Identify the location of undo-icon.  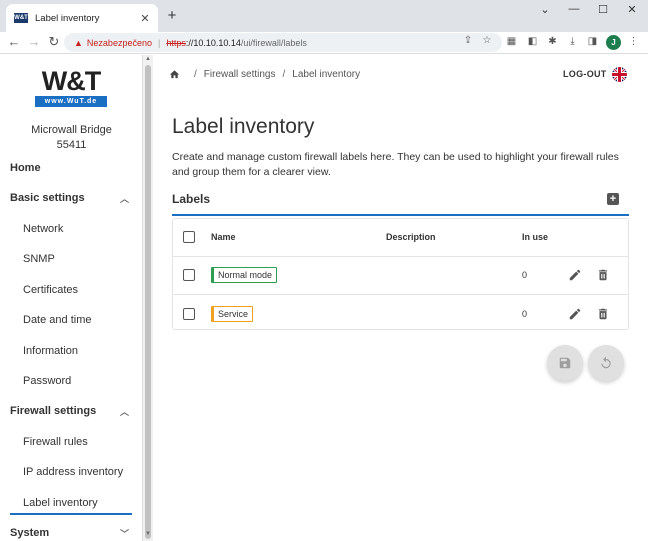
(606, 362).